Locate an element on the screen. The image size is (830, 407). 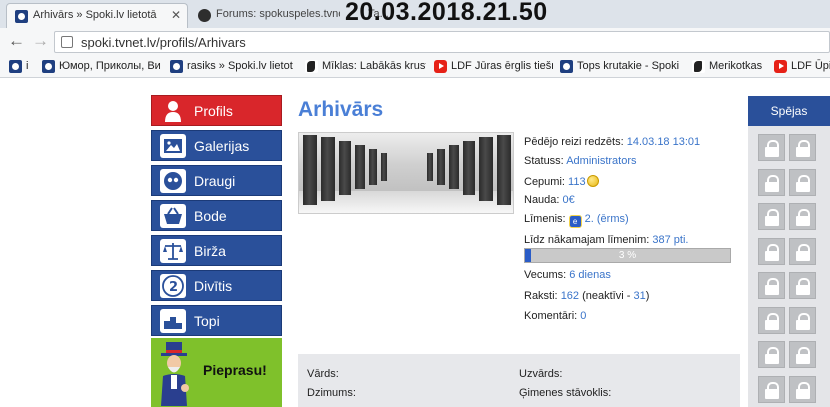
posts-inactive-value: 31 is located at coordinates (639, 296).